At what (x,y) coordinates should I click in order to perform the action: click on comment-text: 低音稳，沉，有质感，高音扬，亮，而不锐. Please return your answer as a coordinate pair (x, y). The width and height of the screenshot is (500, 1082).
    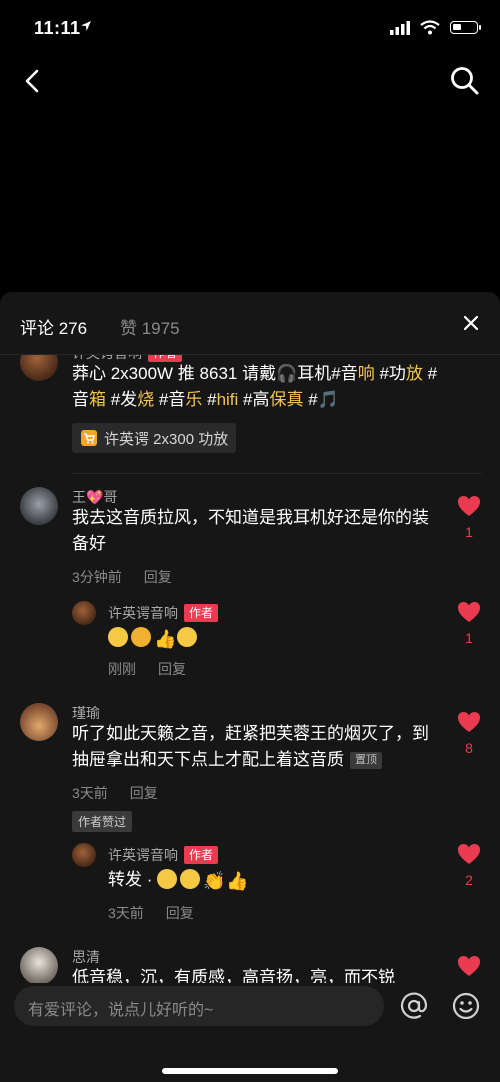
    Looking at the image, I should click on (233, 975).